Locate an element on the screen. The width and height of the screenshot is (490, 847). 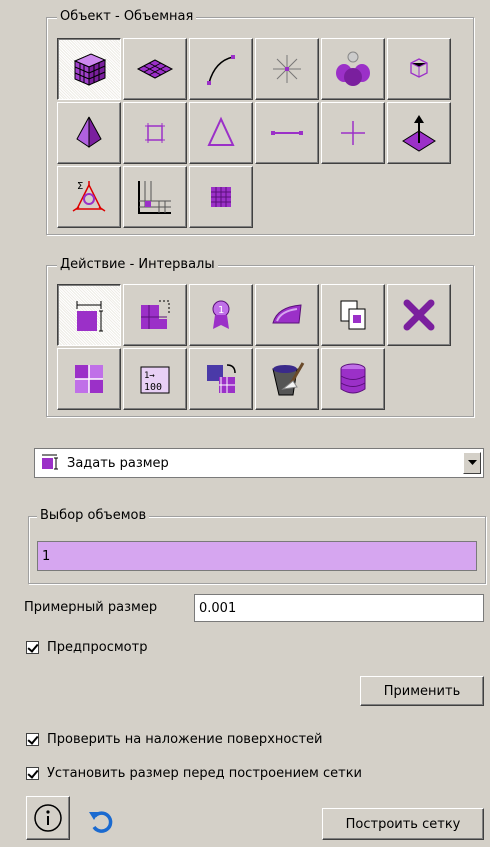
info-button is located at coordinates (48, 818).